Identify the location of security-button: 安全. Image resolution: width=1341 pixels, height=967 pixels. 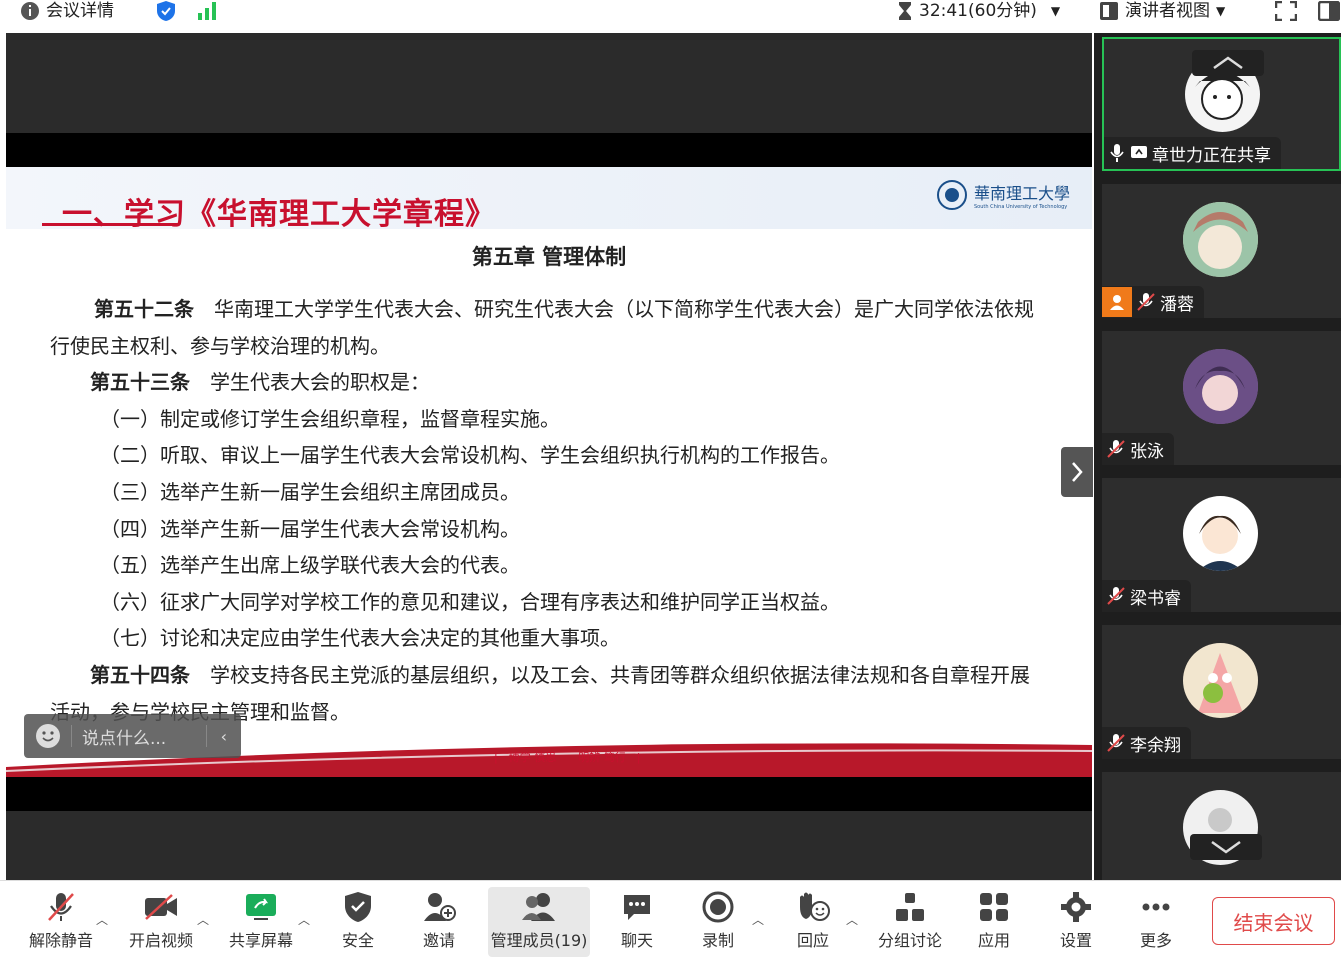
(358, 922).